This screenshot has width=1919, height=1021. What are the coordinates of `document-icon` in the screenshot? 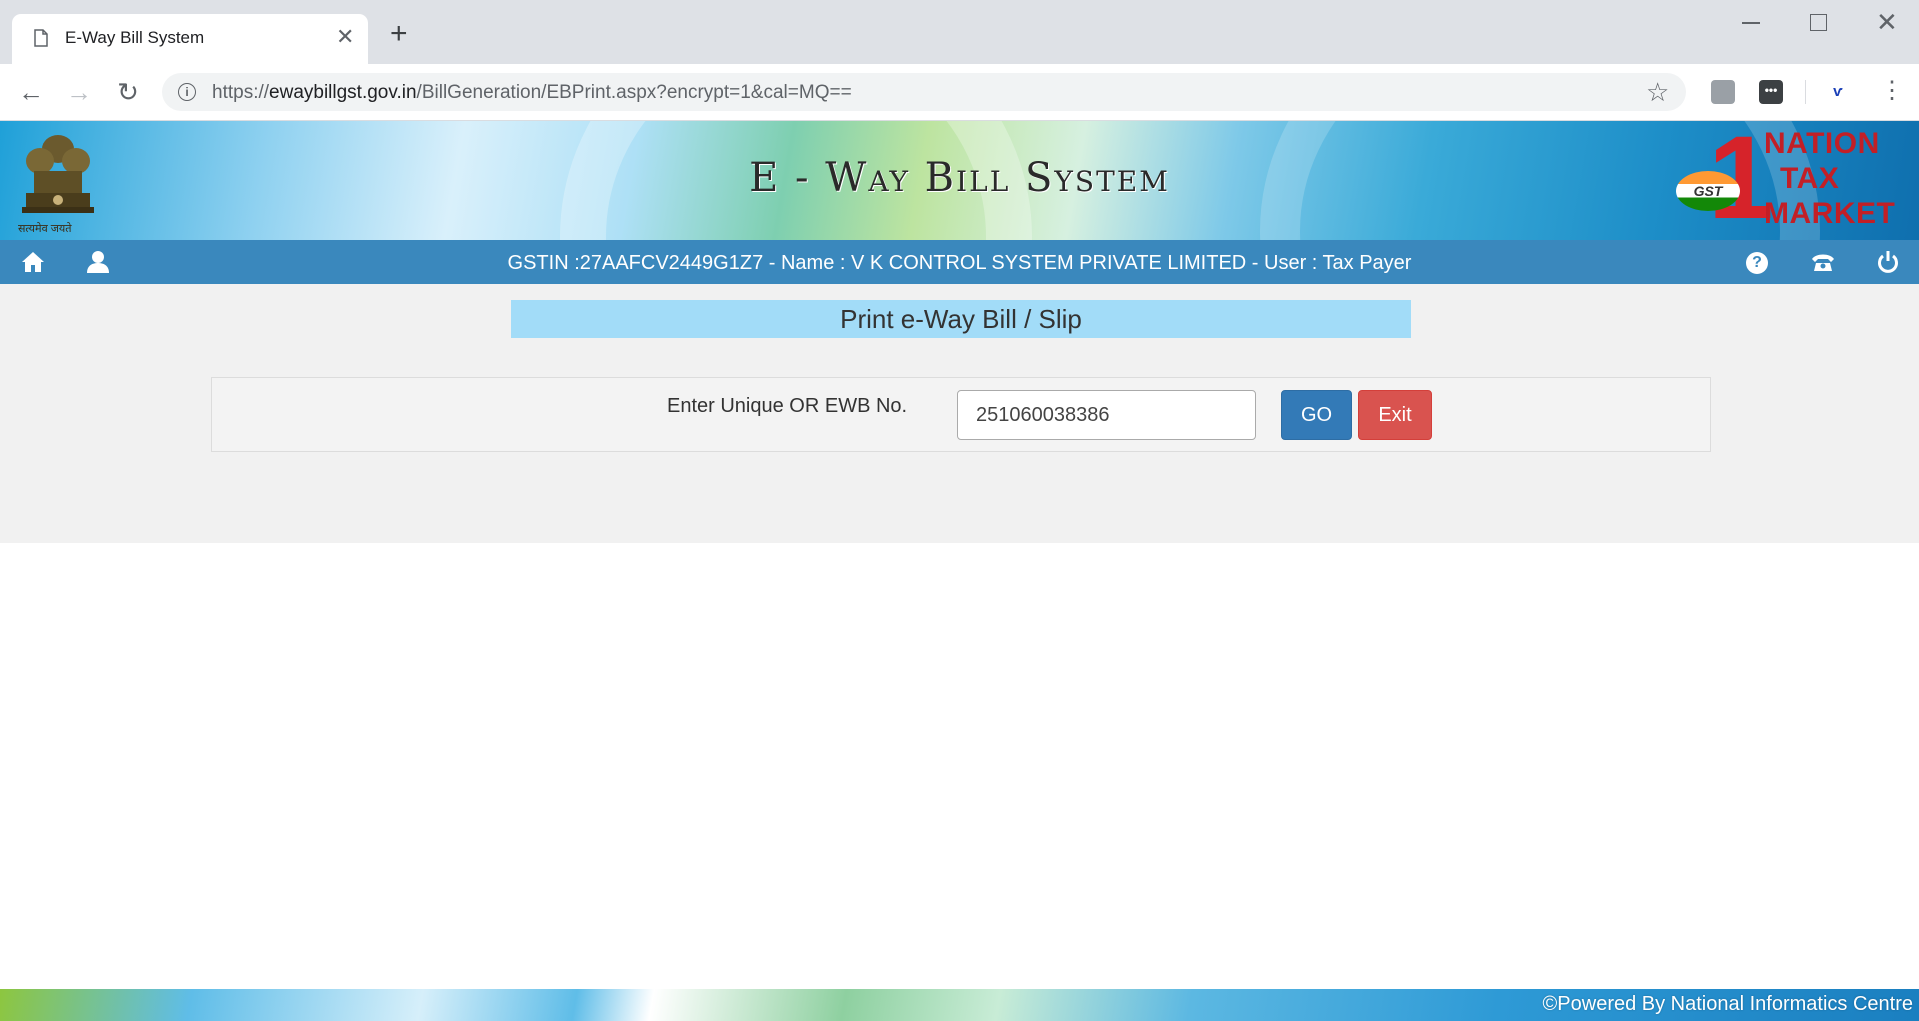 It's located at (41, 38).